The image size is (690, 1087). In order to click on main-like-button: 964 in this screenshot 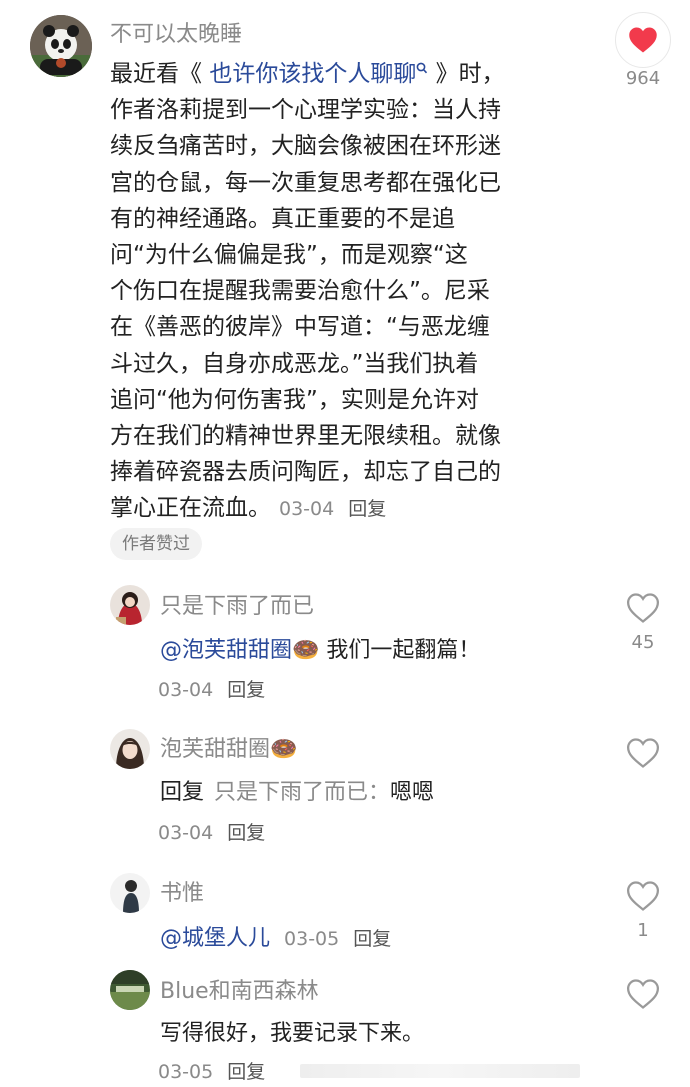, I will do `click(643, 50)`.